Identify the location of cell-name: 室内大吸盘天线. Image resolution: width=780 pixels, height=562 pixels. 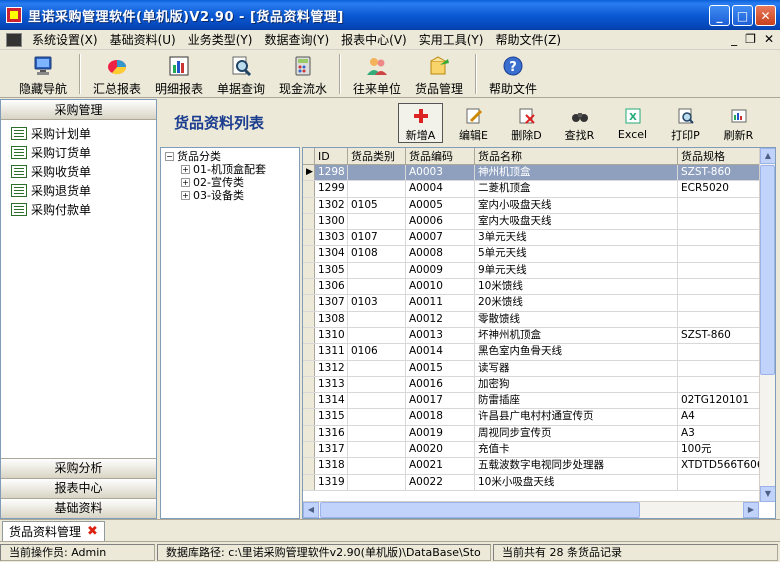
(576, 221).